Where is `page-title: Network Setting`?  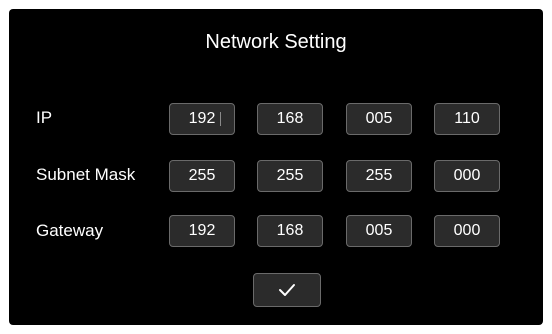
page-title: Network Setting is located at coordinates (276, 42).